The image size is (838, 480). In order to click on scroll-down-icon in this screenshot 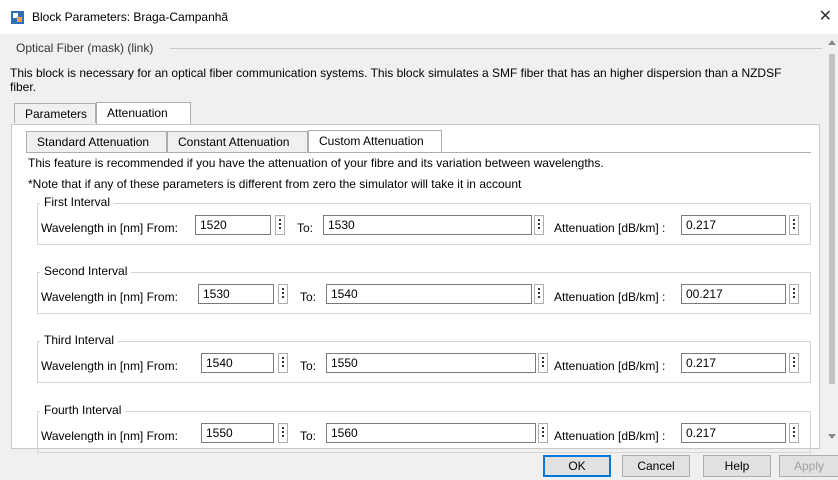, I will do `click(832, 436)`.